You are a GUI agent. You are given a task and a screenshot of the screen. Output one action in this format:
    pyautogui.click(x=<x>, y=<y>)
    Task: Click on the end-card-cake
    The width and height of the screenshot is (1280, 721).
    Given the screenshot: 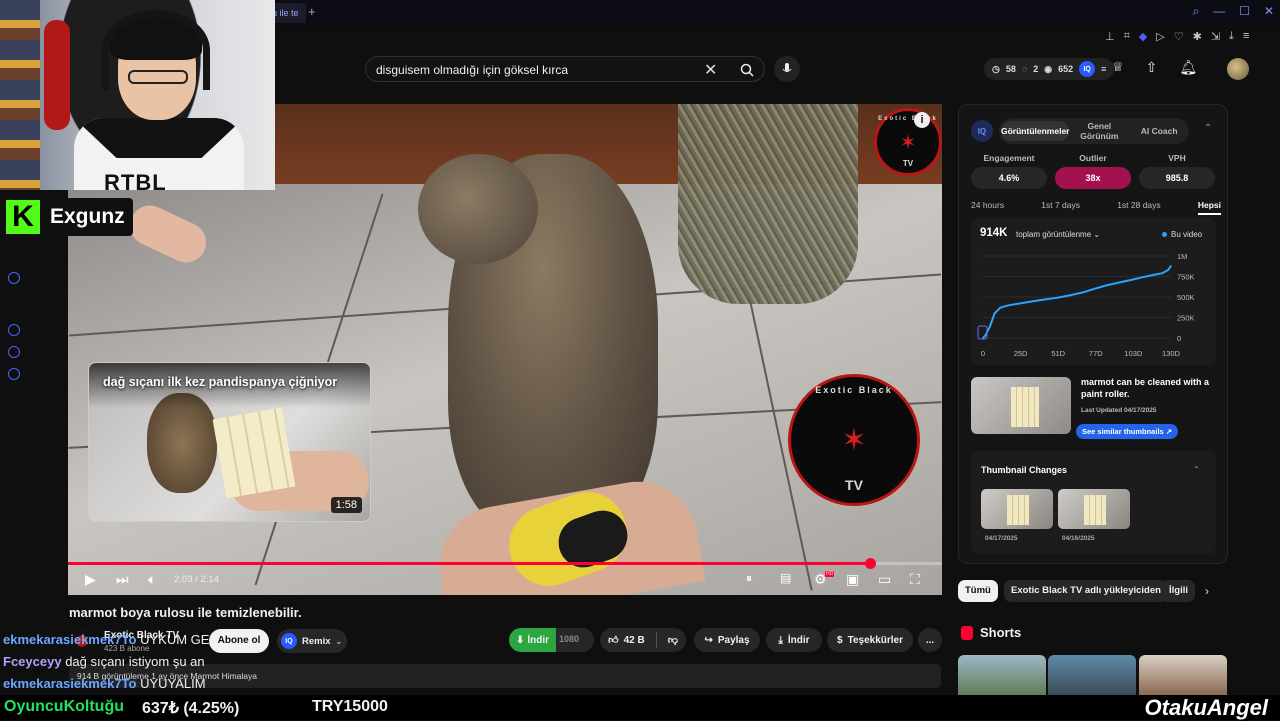 What is the action you would take?
    pyautogui.click(x=254, y=453)
    